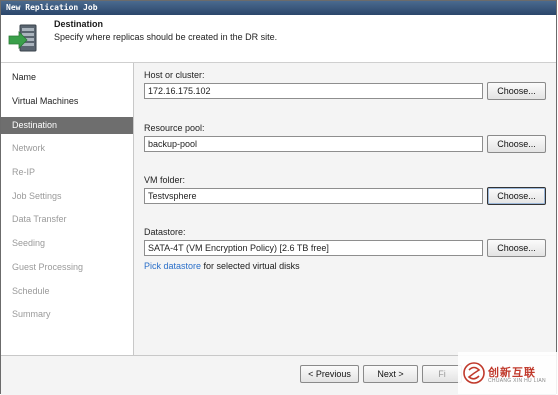 The width and height of the screenshot is (558, 395). I want to click on sidebar-item-name: Name, so click(67, 77).